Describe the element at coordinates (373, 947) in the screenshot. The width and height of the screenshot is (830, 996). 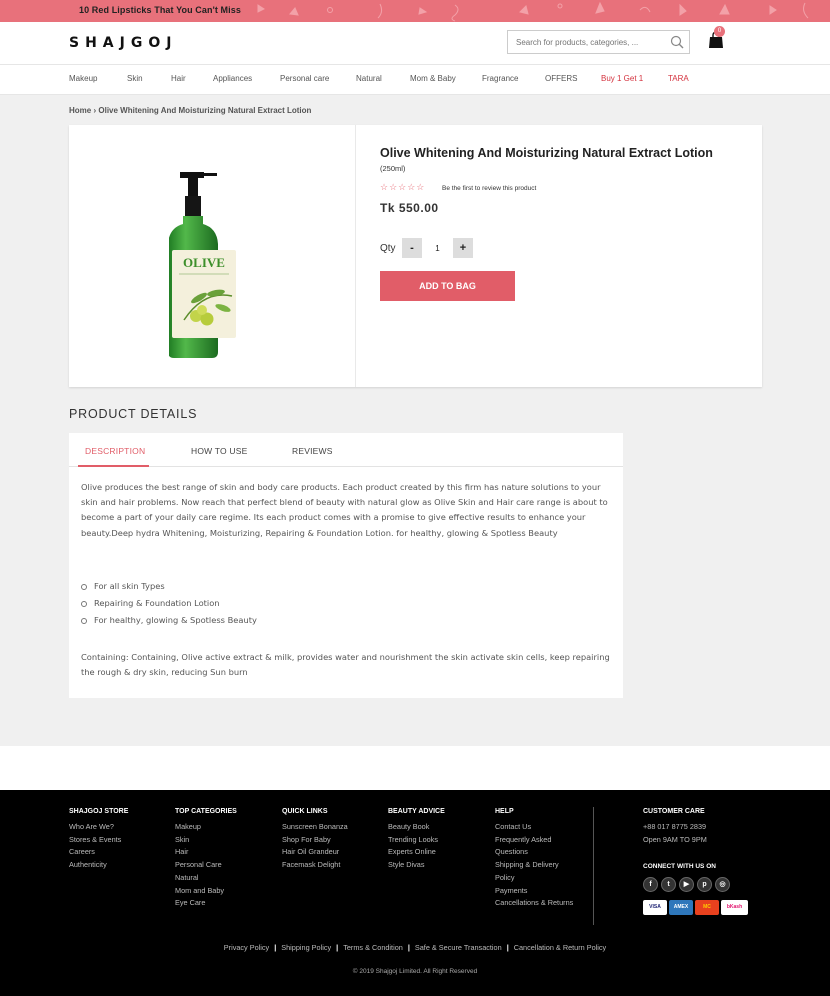
I see `terms-link: Terms & Condition` at that location.